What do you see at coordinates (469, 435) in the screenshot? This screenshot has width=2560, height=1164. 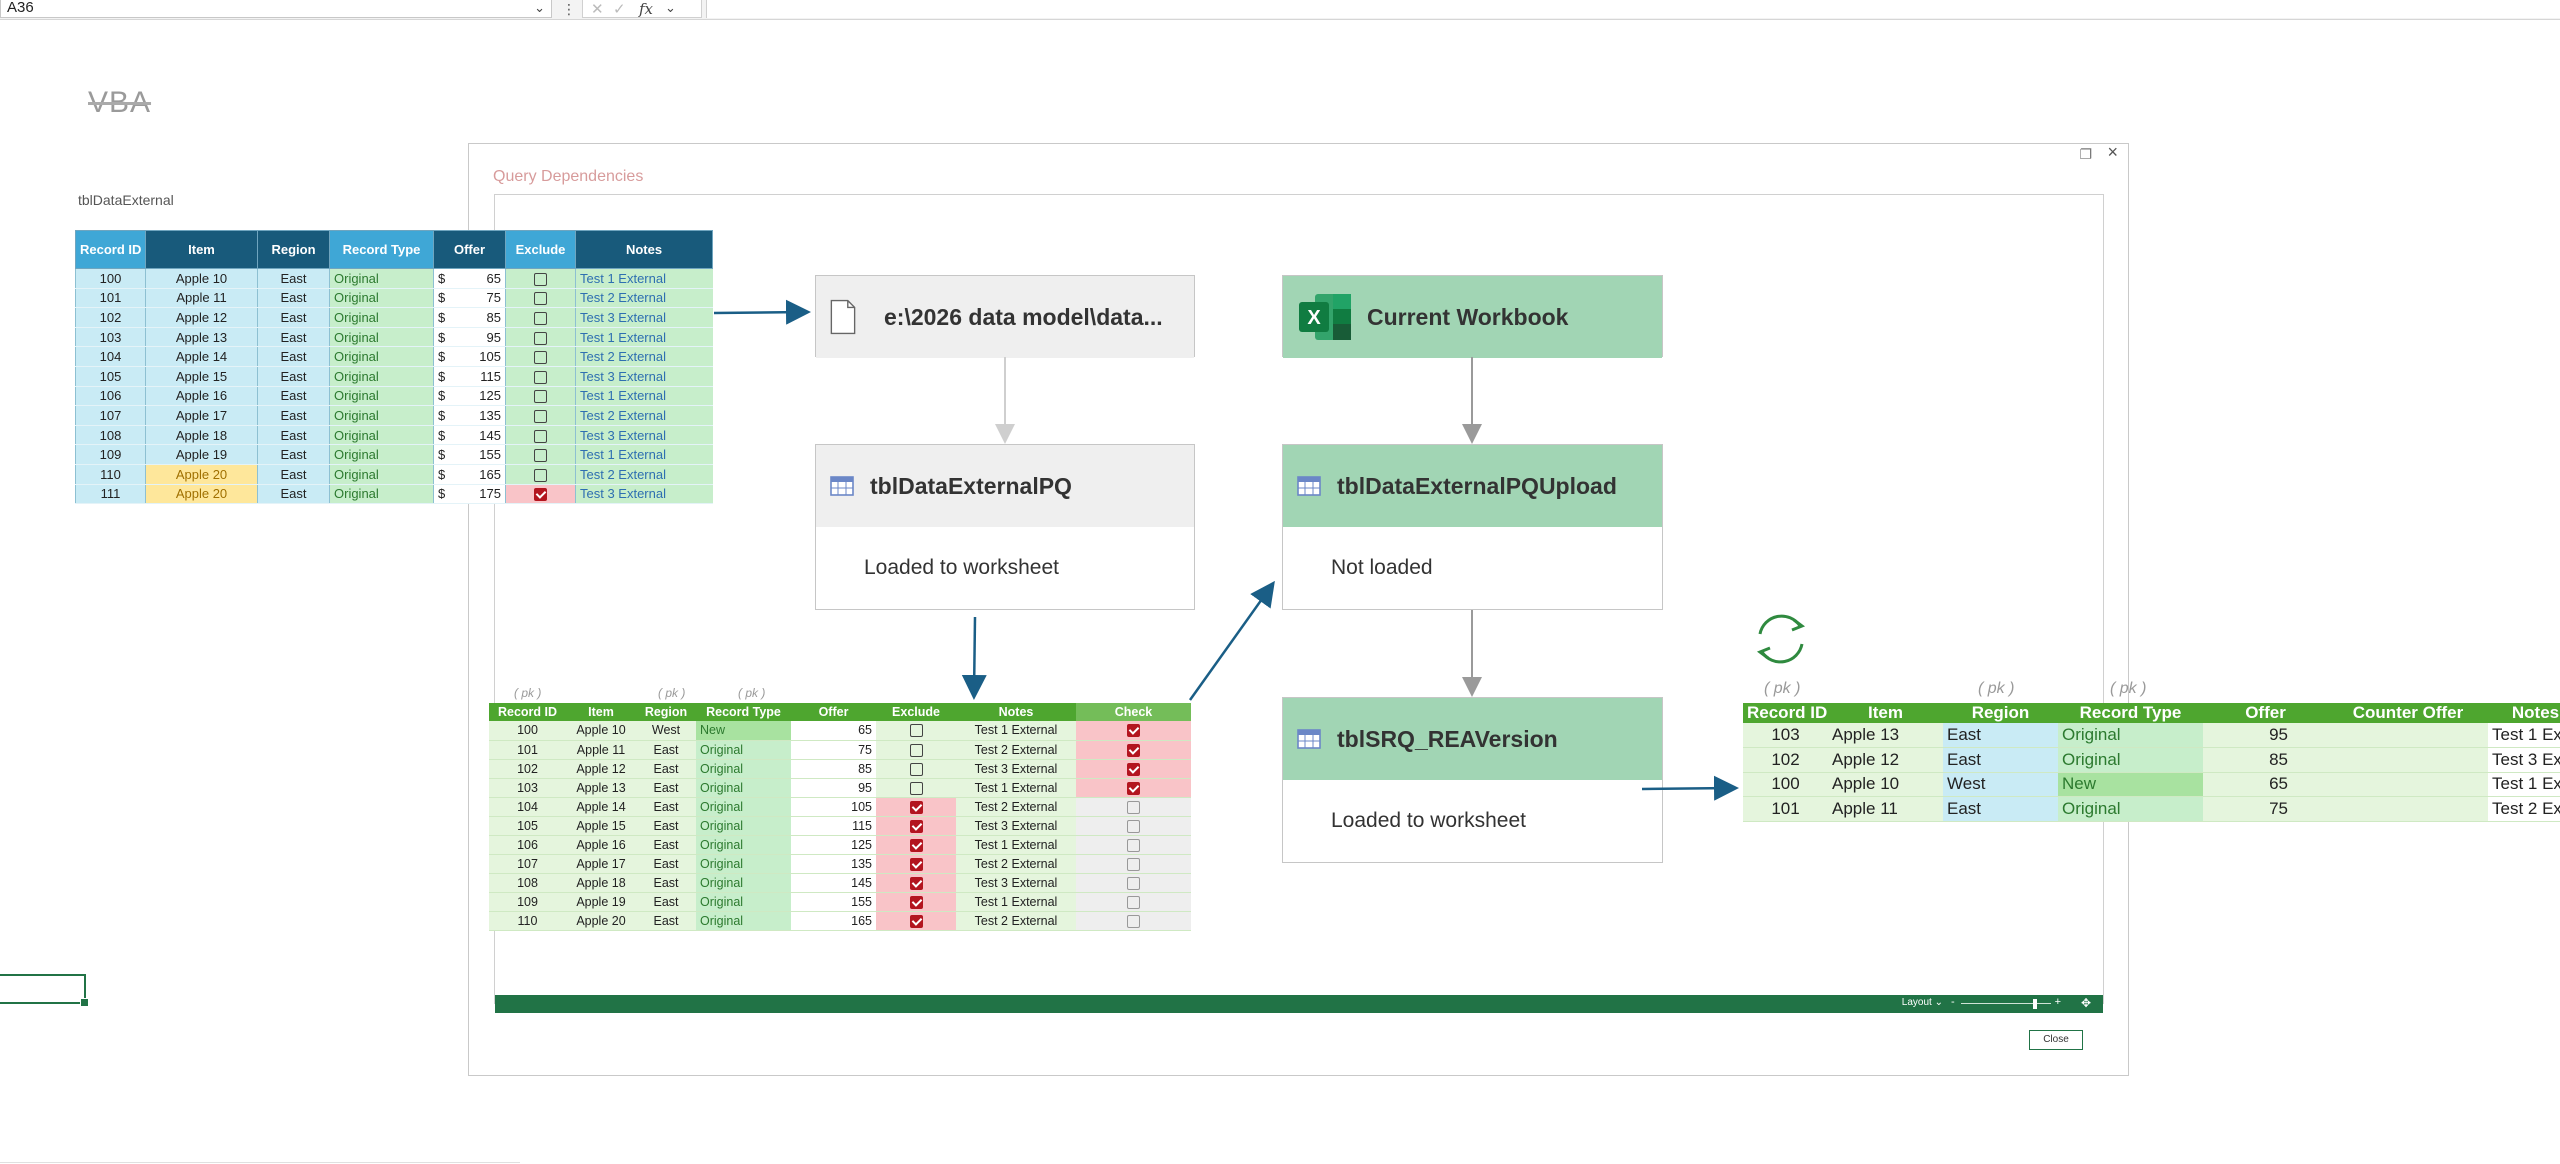 I see `offer-cell: $145` at bounding box center [469, 435].